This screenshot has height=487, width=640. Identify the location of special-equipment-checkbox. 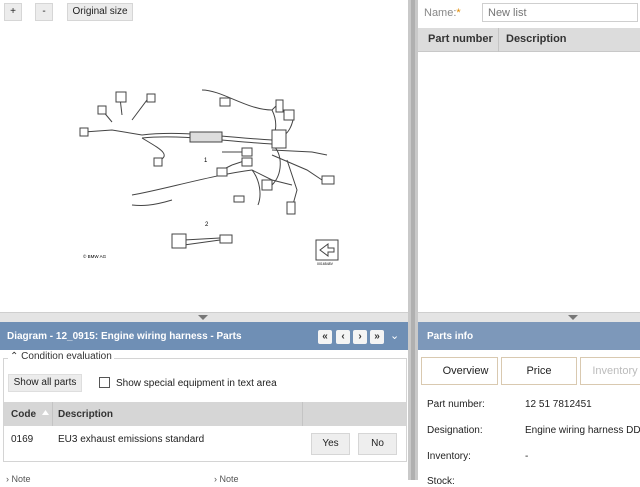
(104, 382).